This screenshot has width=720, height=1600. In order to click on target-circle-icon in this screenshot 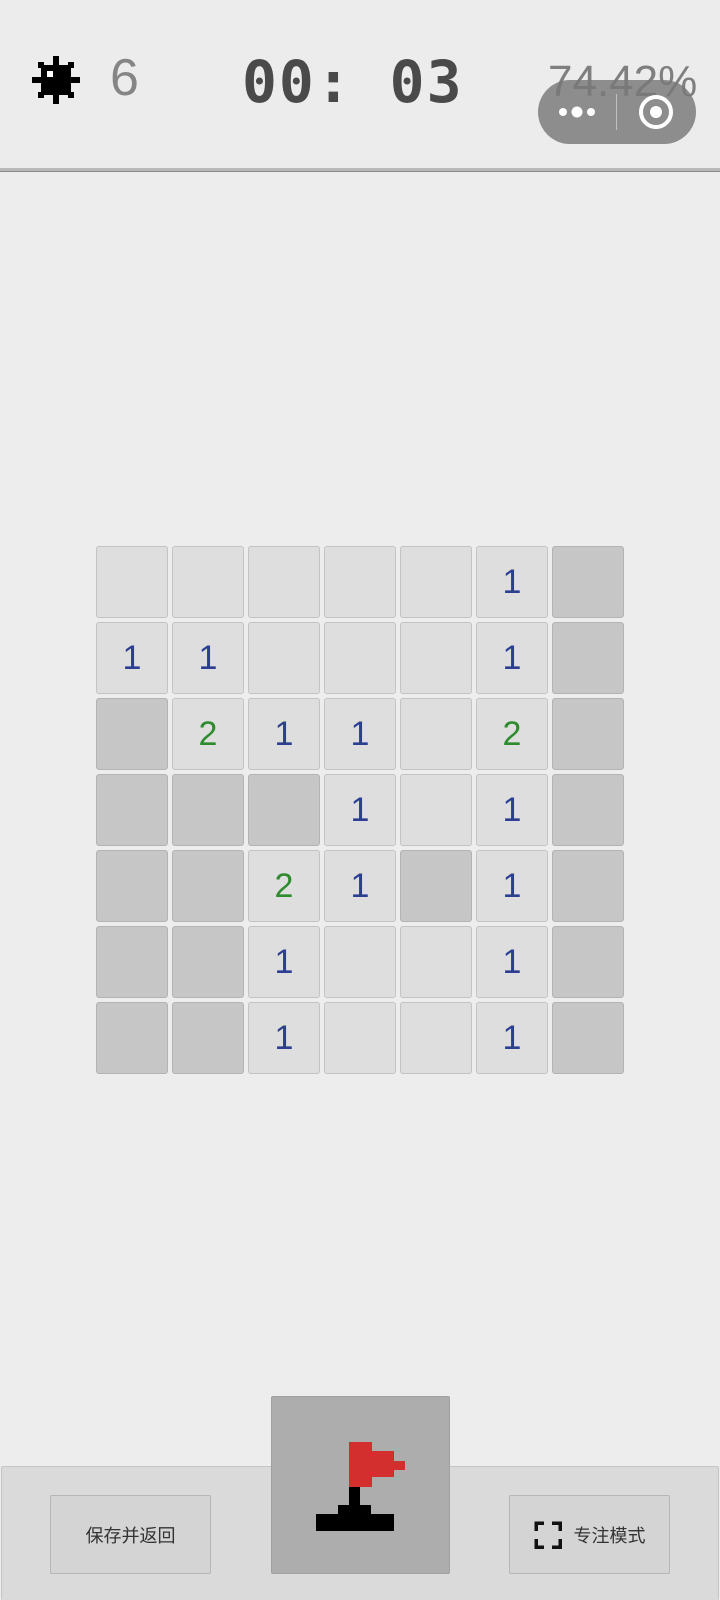, I will do `click(656, 112)`.